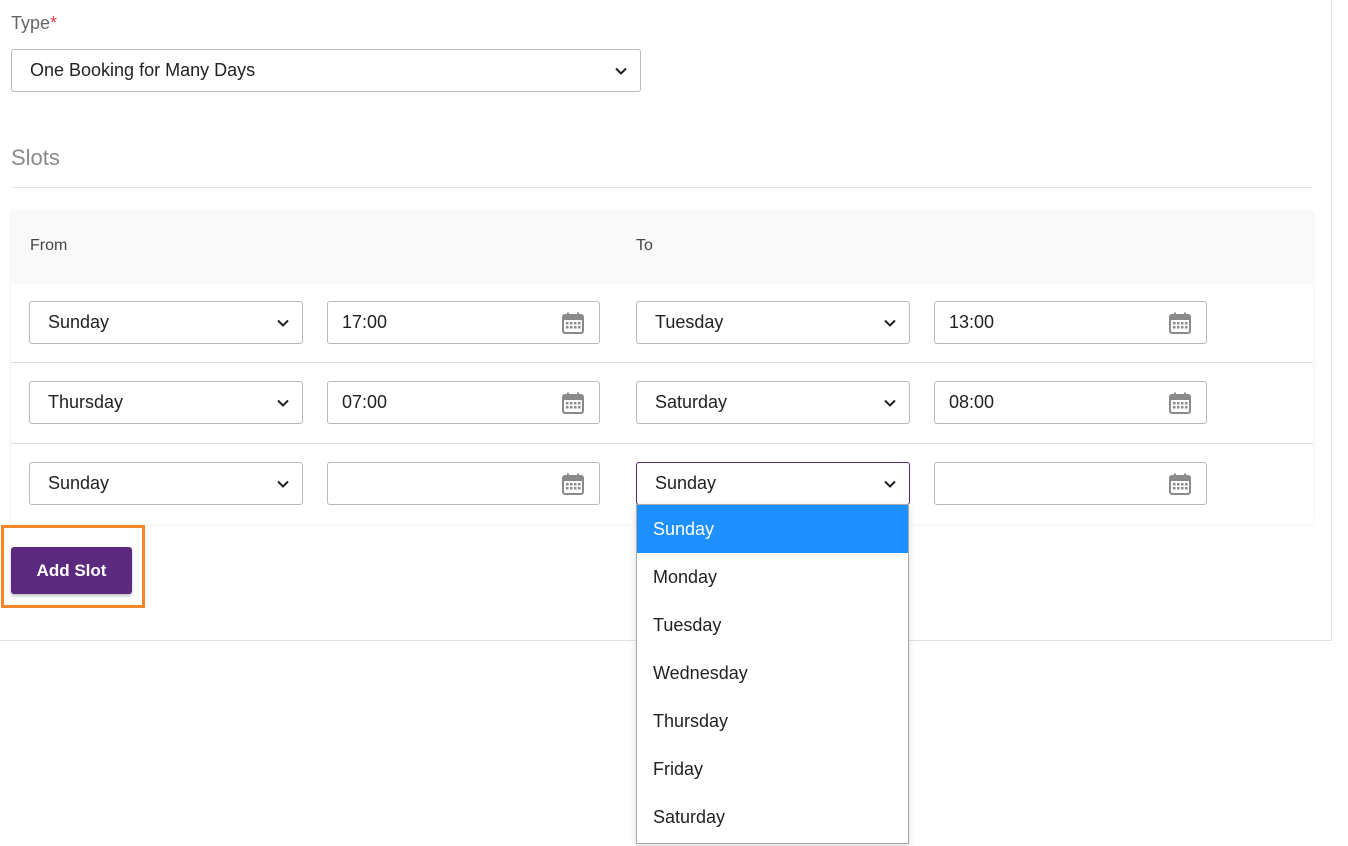 This screenshot has width=1348, height=846. What do you see at coordinates (773, 483) in the screenshot?
I see `to-day-select: Sunday` at bounding box center [773, 483].